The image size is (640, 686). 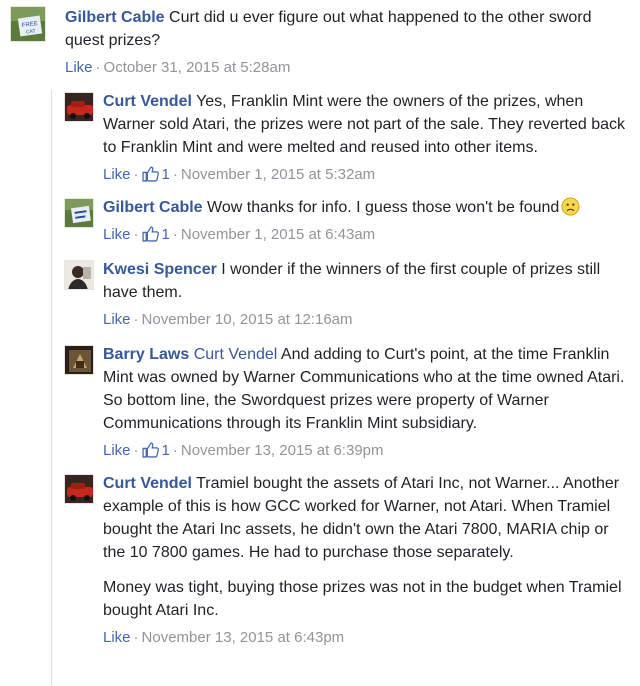 I want to click on timestamp-link: November 1, 2015 at 5:32am, so click(x=278, y=174).